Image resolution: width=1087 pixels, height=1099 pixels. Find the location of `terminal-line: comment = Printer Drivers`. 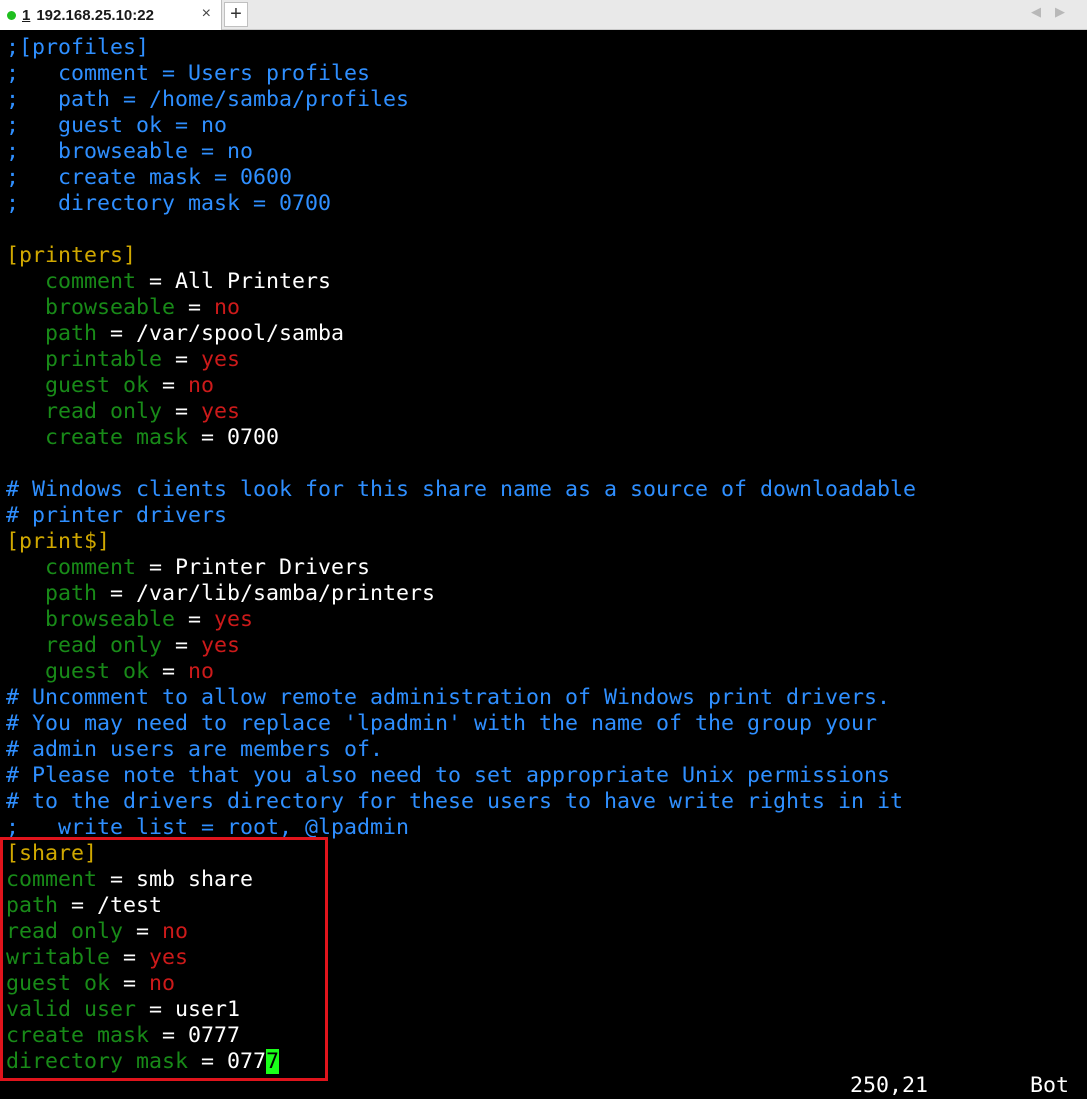

terminal-line: comment = Printer Drivers is located at coordinates (188, 568).